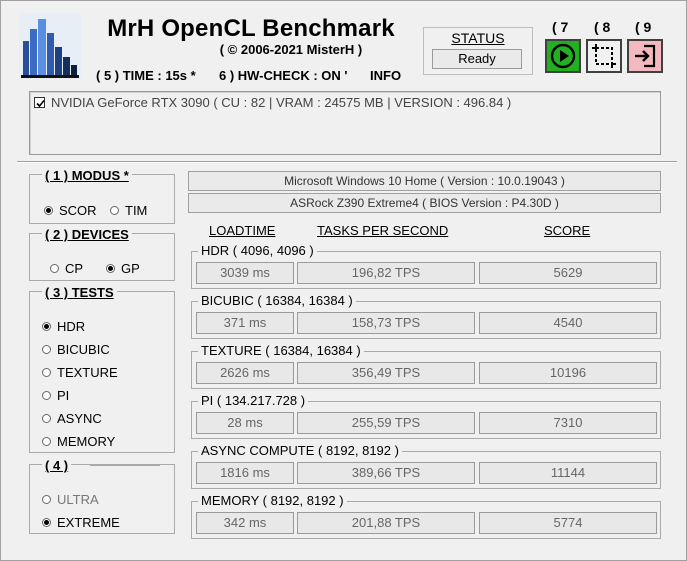 This screenshot has width=687, height=561. What do you see at coordinates (291, 49) in the screenshot?
I see `copyright-text: ( © 2006-2021 MisterH )` at bounding box center [291, 49].